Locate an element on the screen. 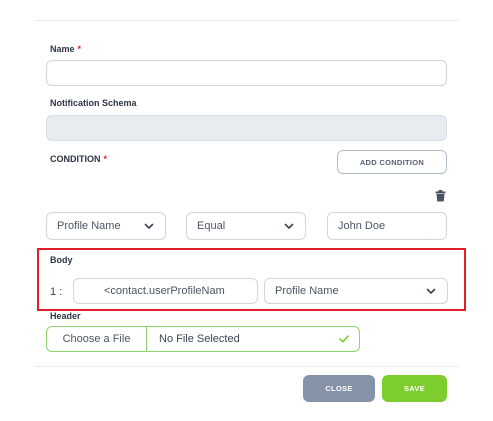 Image resolution: width=493 pixels, height=421 pixels. notification-schema-label: Notification Schema is located at coordinates (93, 103).